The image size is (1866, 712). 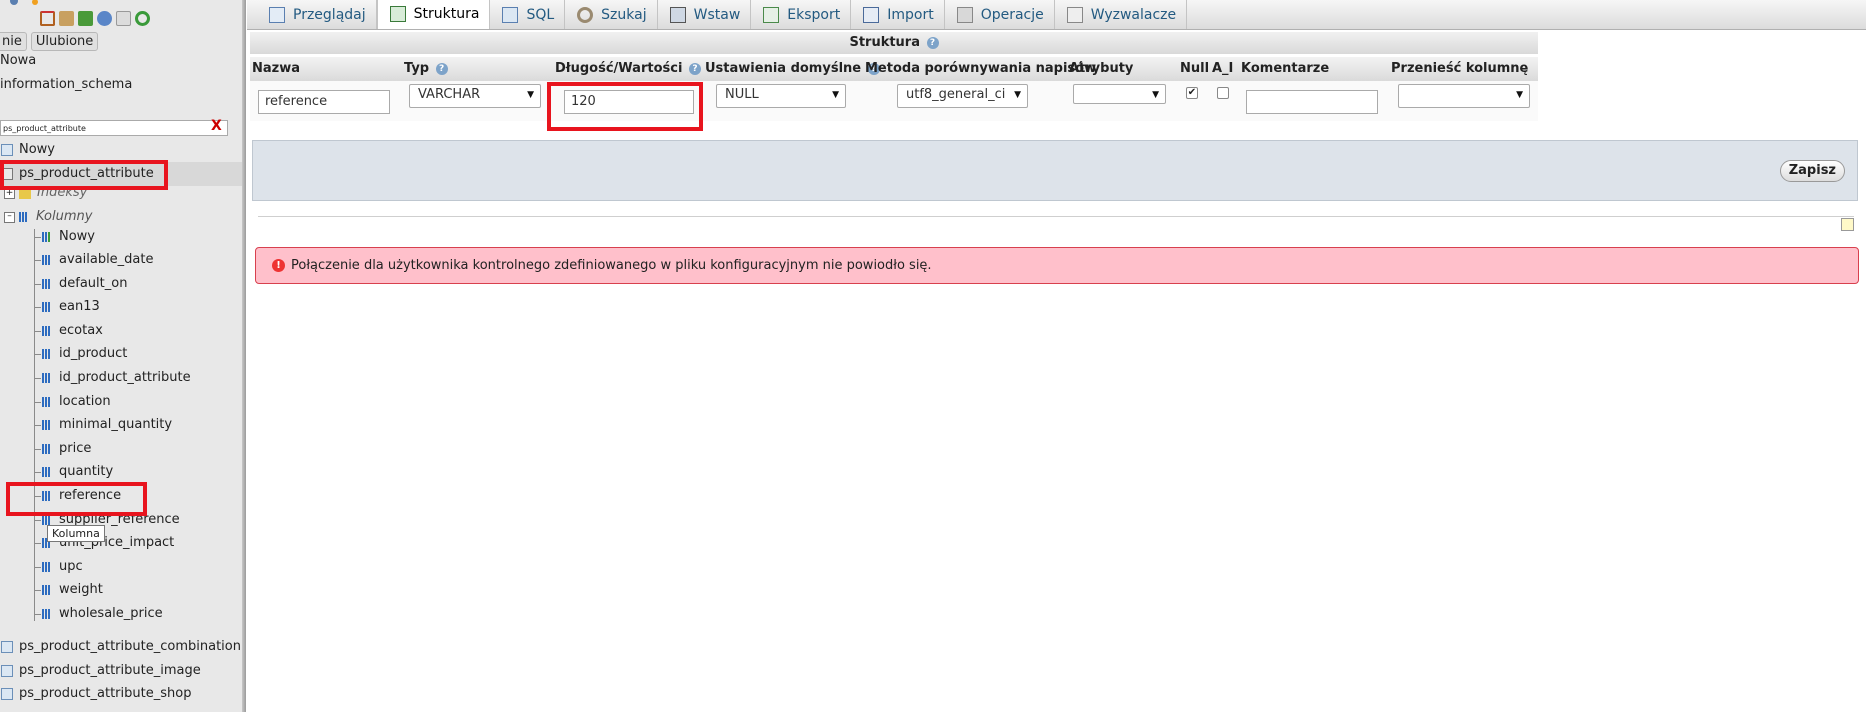 What do you see at coordinates (84, 354) in the screenshot?
I see `tree-column-id-product: id_product` at bounding box center [84, 354].